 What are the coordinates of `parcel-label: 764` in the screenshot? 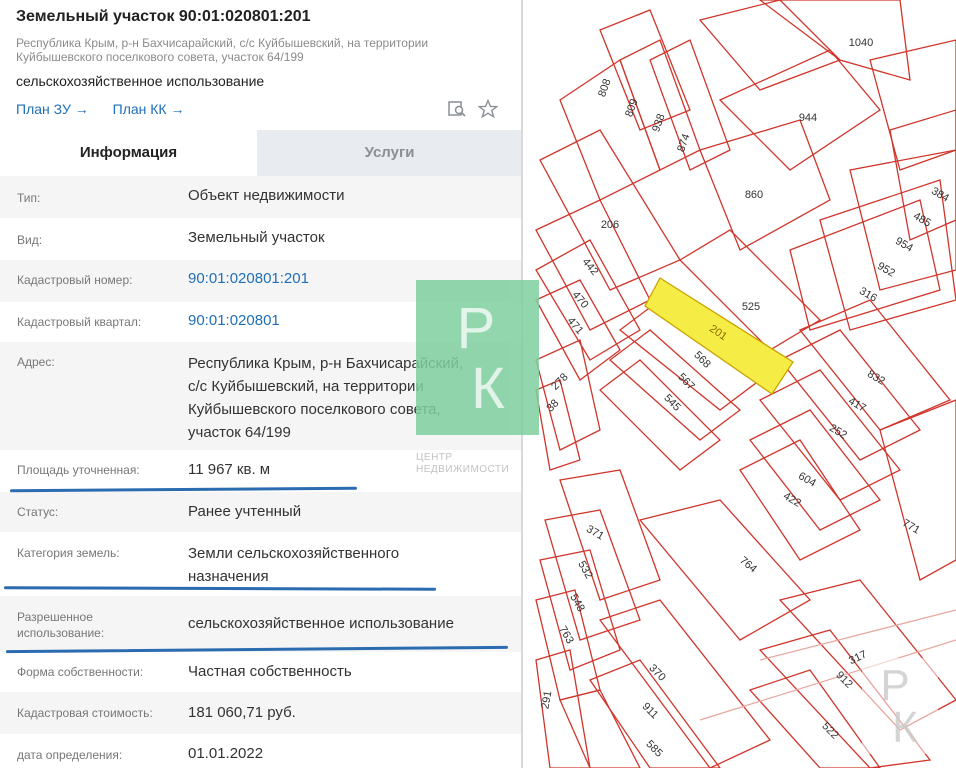 It's located at (748, 564).